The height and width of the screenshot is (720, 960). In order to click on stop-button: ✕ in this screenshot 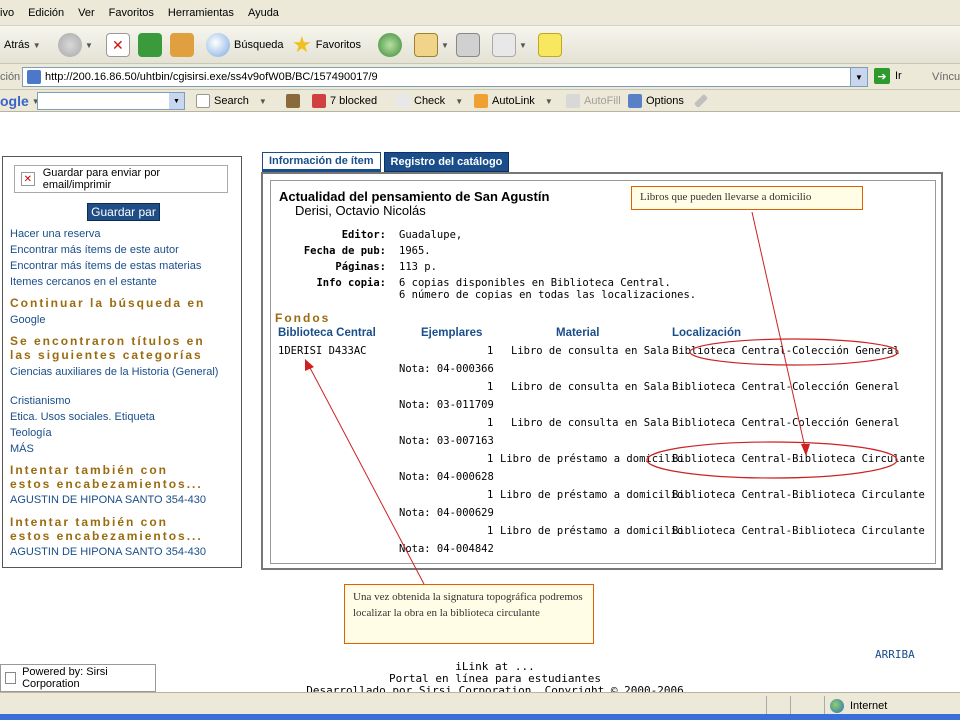, I will do `click(118, 45)`.